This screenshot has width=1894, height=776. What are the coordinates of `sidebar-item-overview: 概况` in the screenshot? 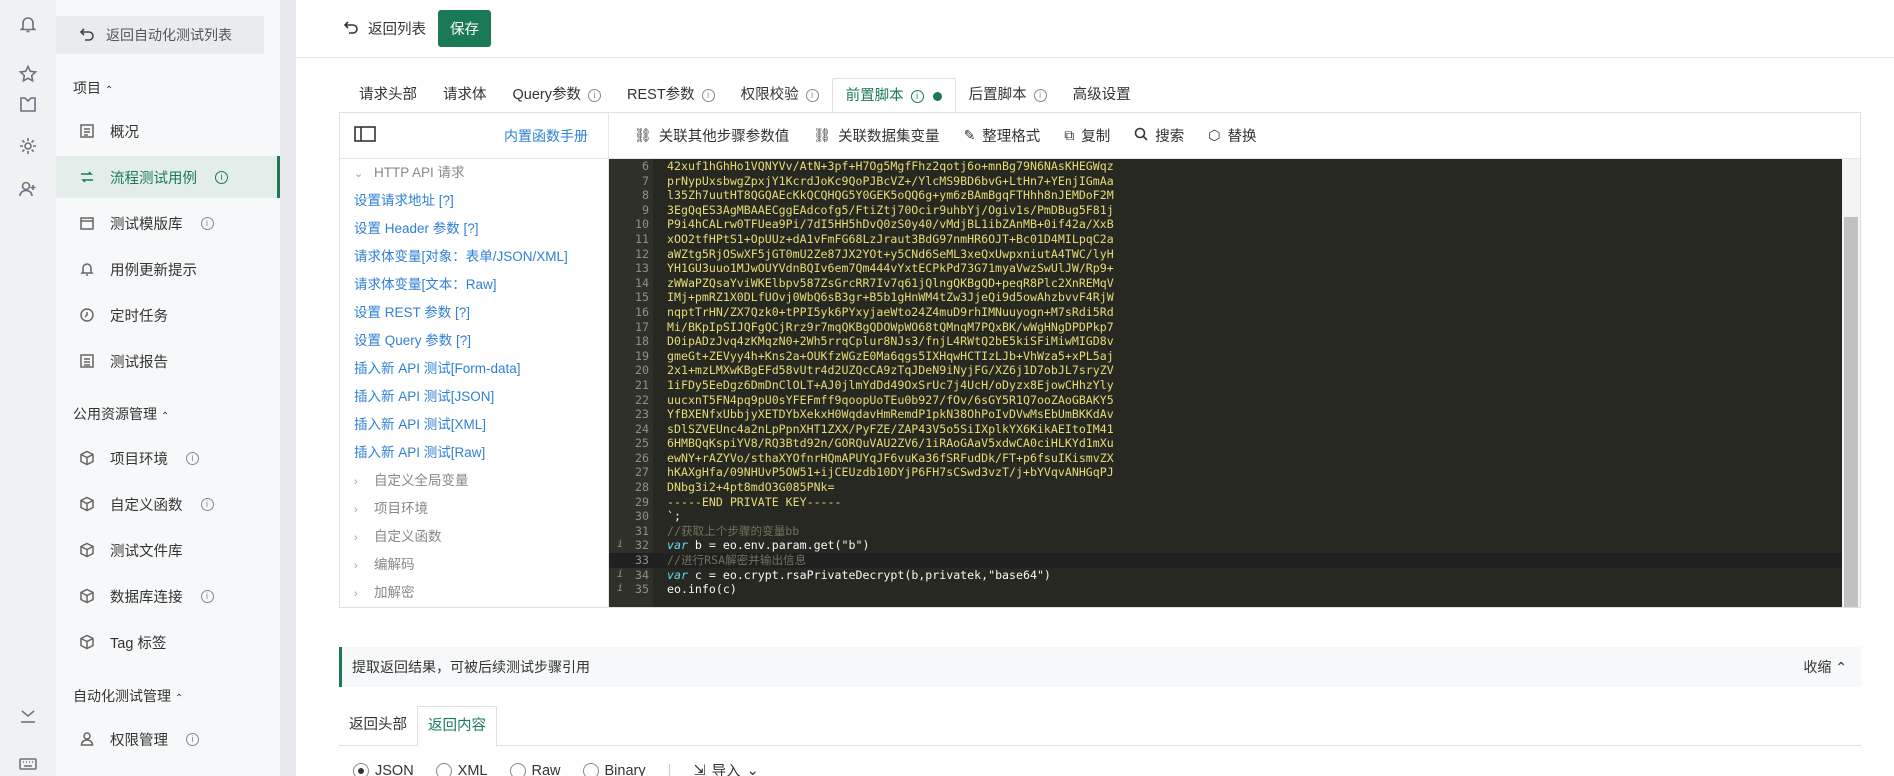 It's located at (168, 131).